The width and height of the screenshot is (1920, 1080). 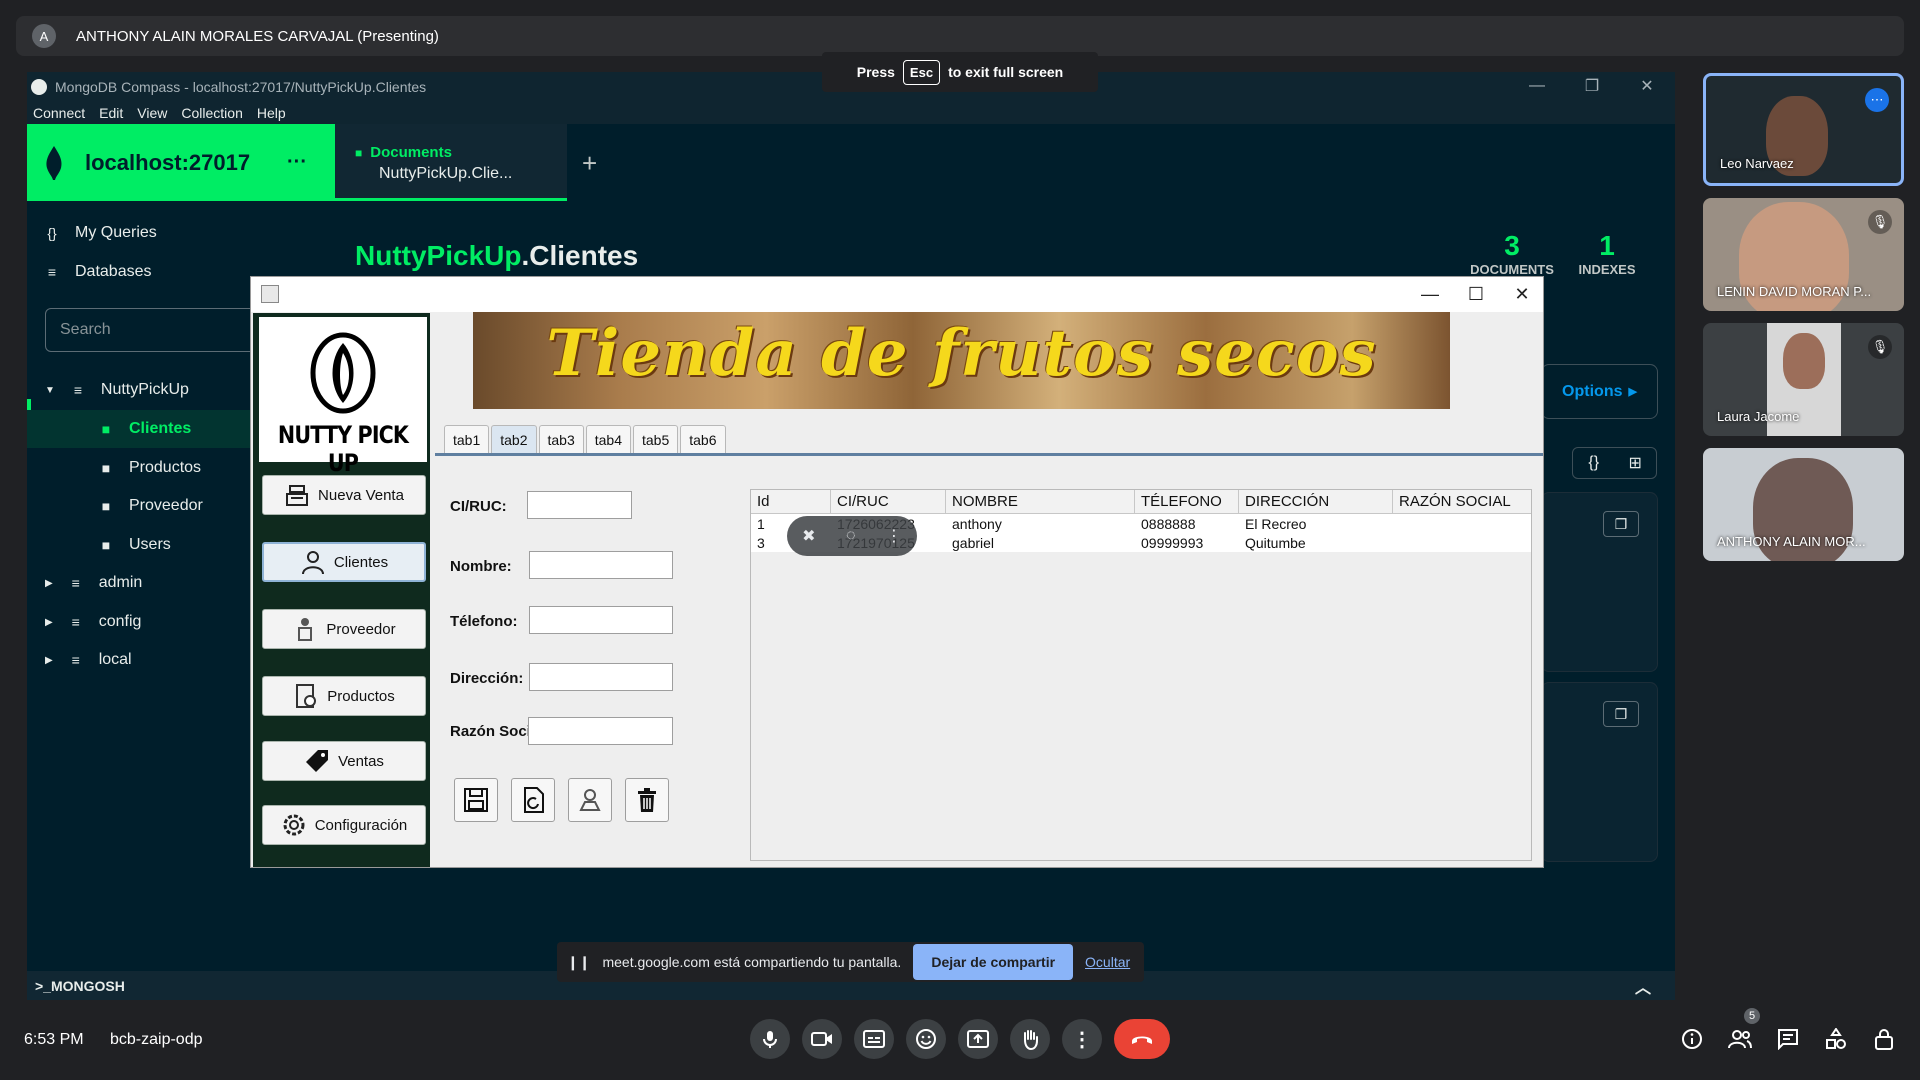 What do you see at coordinates (1592, 86) in the screenshot?
I see `restore-icon: ❐` at bounding box center [1592, 86].